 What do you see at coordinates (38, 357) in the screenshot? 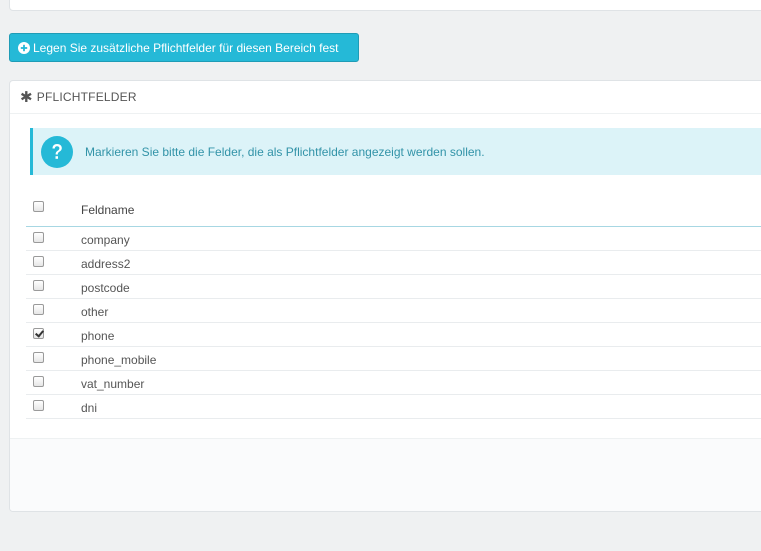
I see `checkbox-phone-mobile` at bounding box center [38, 357].